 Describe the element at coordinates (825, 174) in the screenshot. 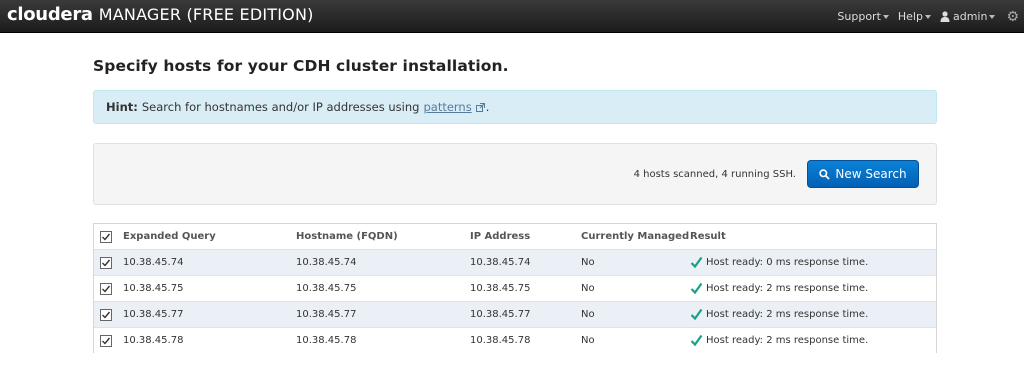

I see `search-icon` at that location.